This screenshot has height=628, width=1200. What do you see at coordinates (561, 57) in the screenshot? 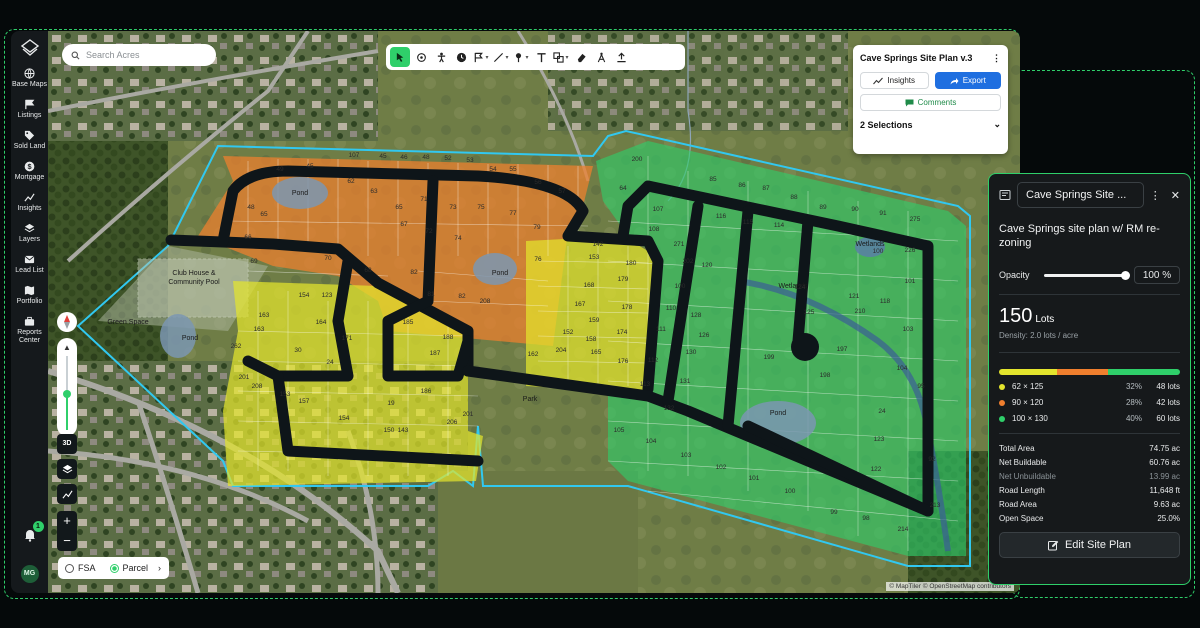
I see `shapes-tool: ▾` at bounding box center [561, 57].